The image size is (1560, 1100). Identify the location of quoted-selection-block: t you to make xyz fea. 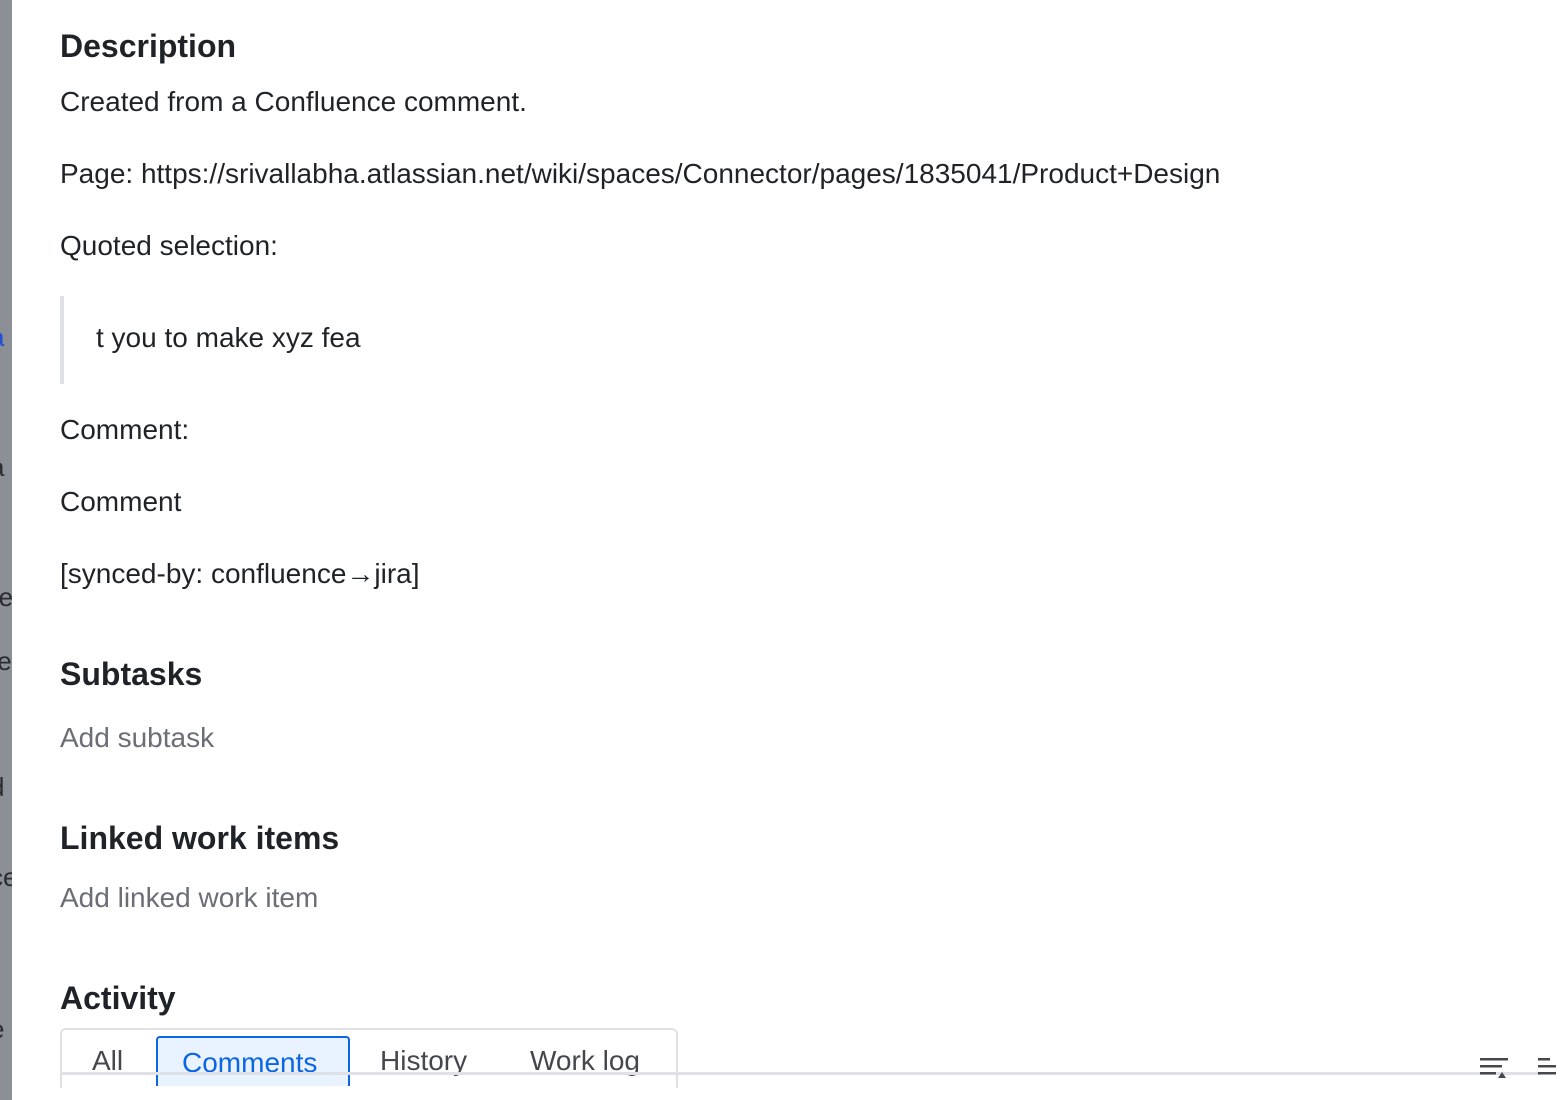
(362, 340).